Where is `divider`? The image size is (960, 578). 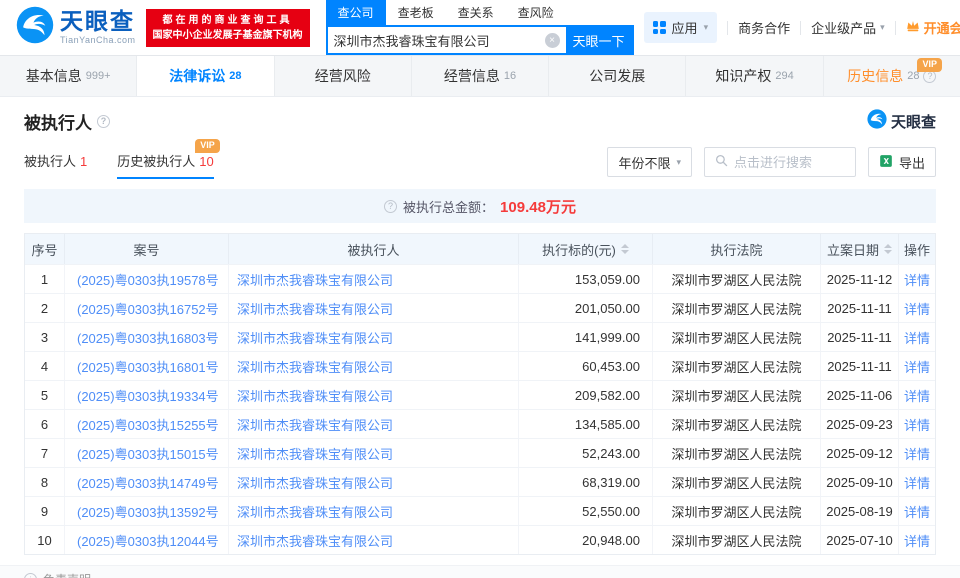
divider is located at coordinates (801, 27).